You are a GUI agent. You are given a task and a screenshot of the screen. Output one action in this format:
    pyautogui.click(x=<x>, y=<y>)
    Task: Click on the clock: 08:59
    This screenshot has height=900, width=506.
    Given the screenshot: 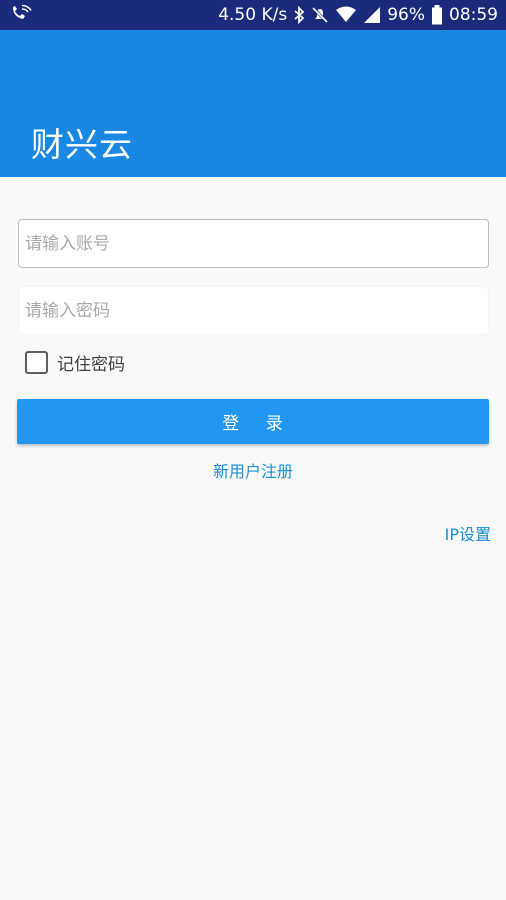 What is the action you would take?
    pyautogui.click(x=473, y=15)
    